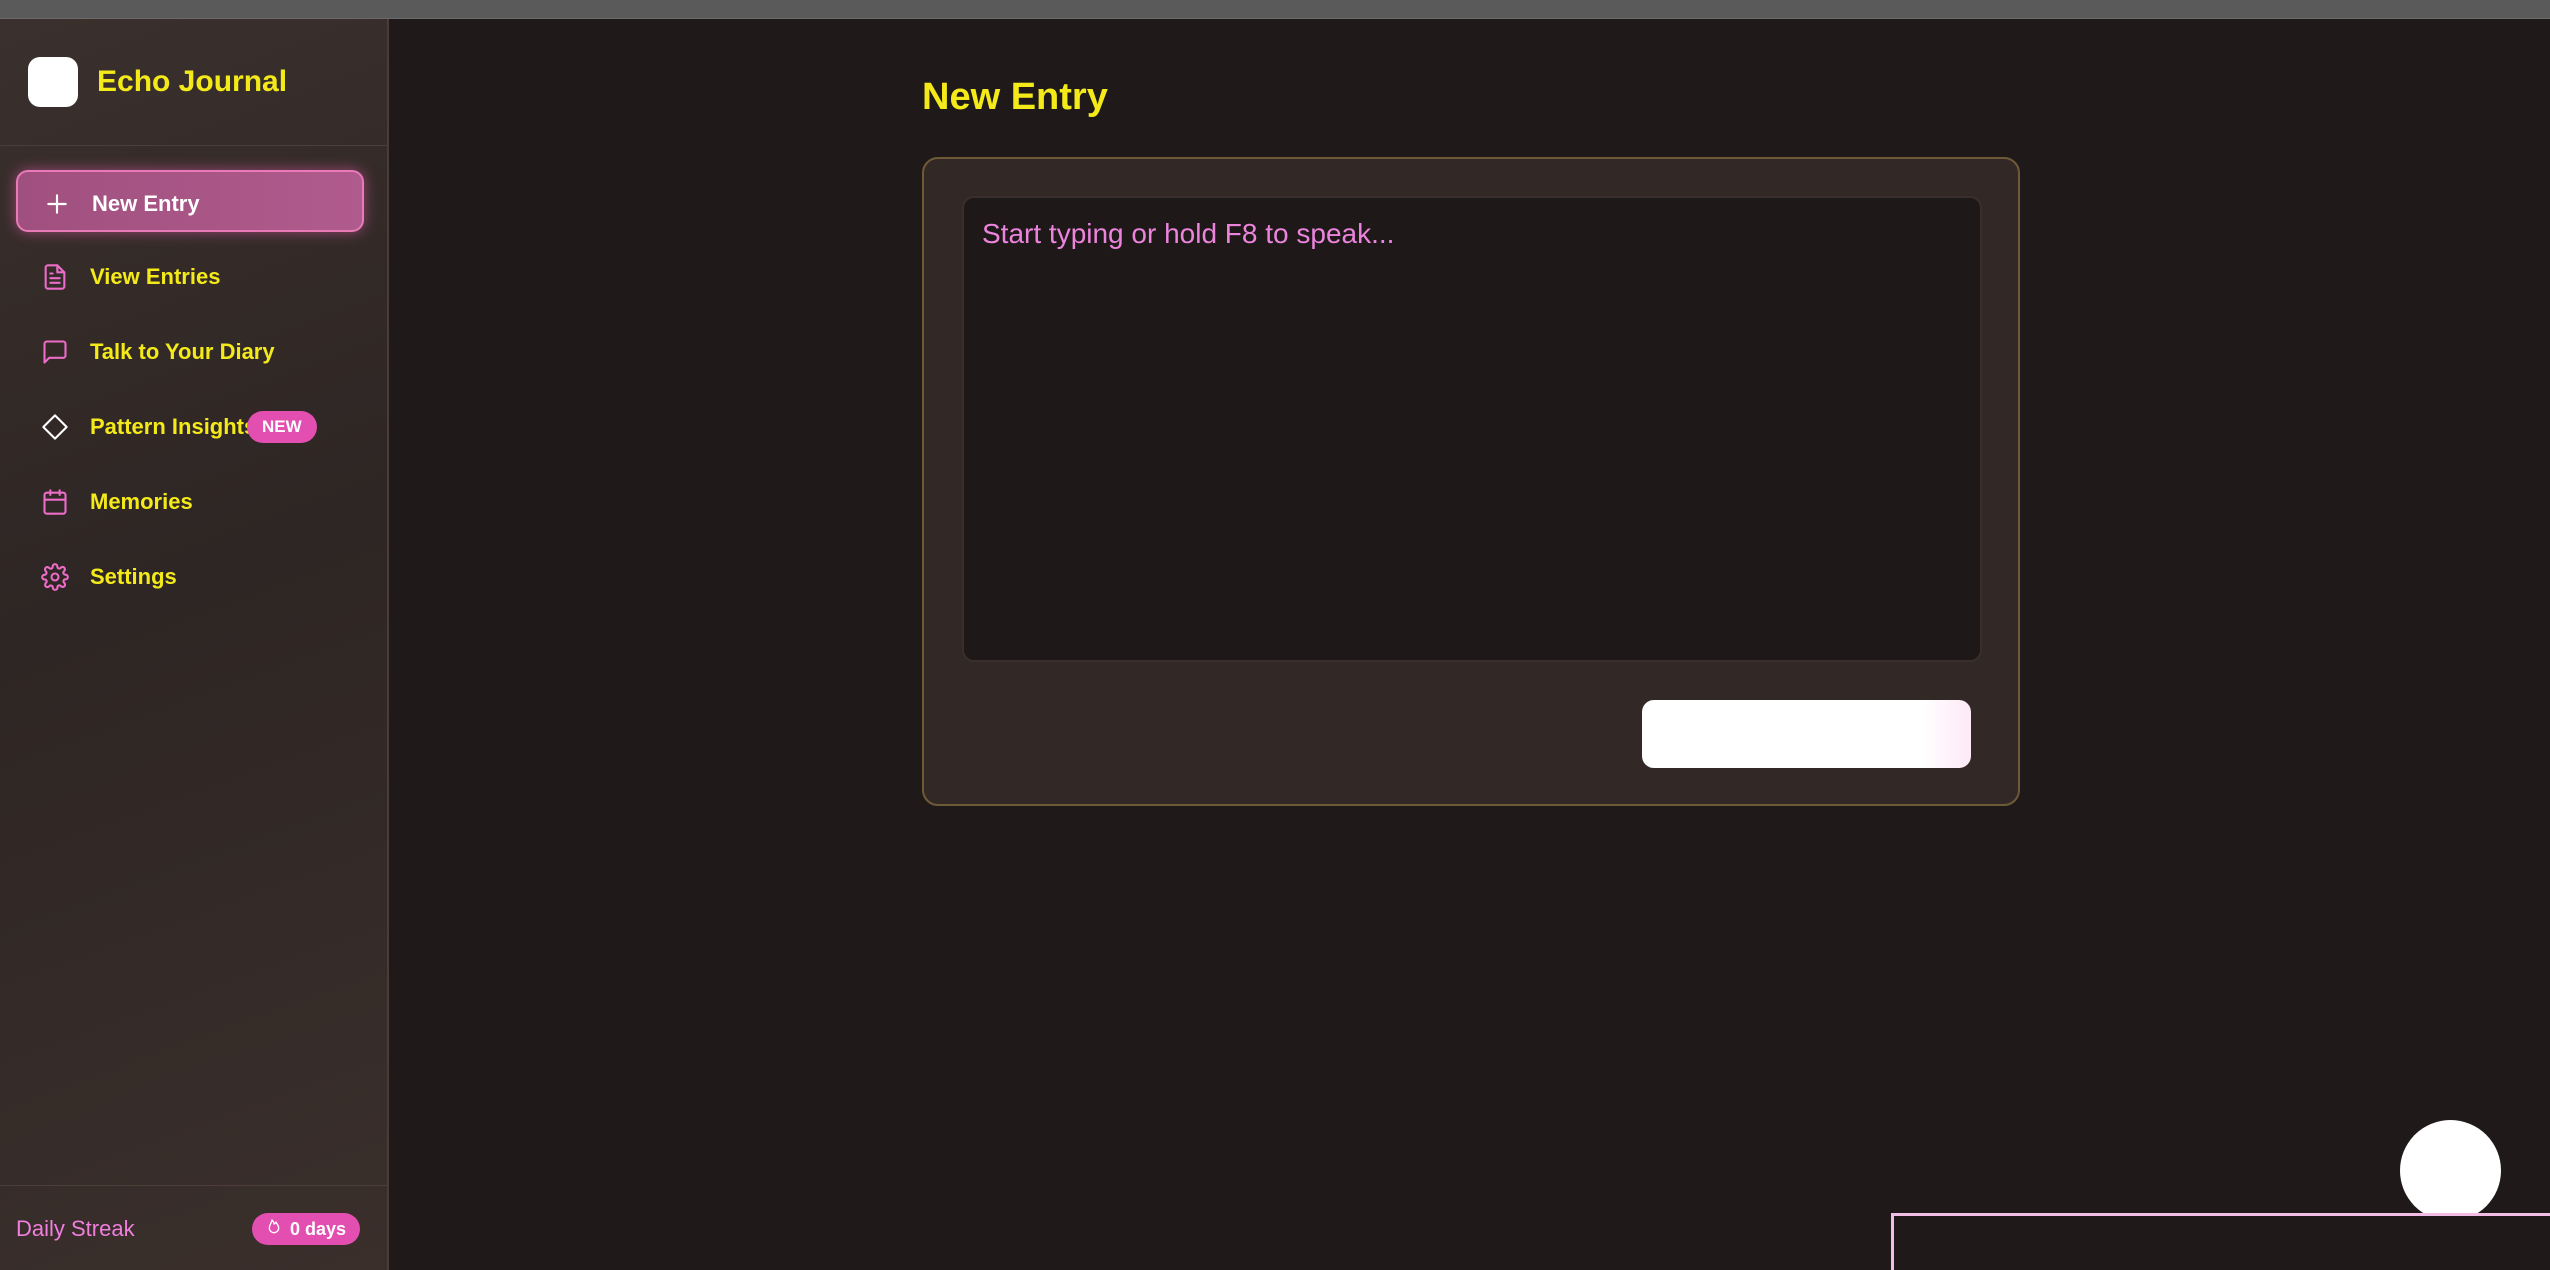 The height and width of the screenshot is (1270, 2550). Describe the element at coordinates (55, 277) in the screenshot. I see `document-icon` at that location.